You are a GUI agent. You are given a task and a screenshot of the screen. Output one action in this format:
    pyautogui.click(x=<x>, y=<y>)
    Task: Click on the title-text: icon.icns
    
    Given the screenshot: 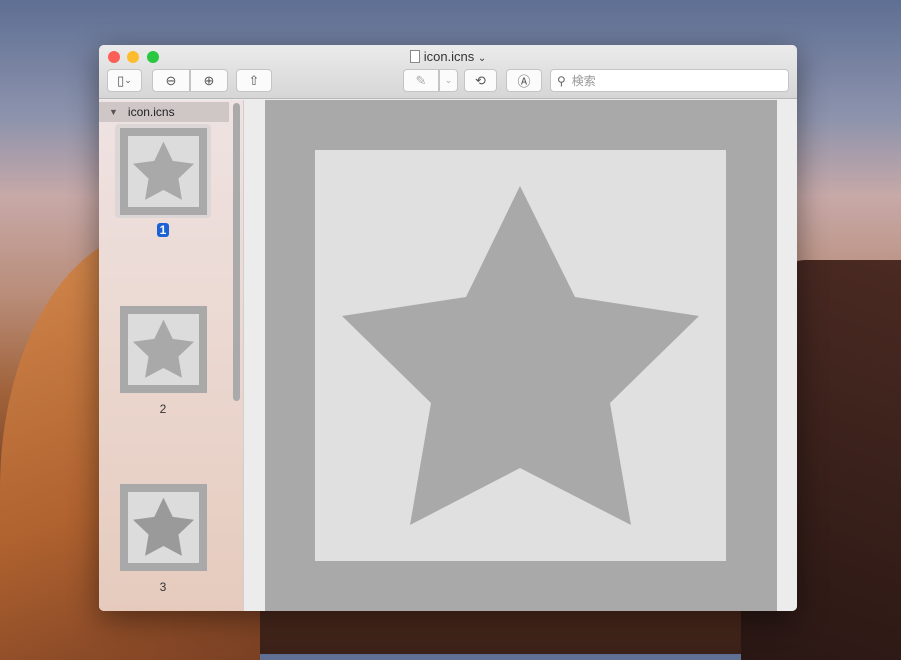 What is the action you would take?
    pyautogui.click(x=449, y=56)
    